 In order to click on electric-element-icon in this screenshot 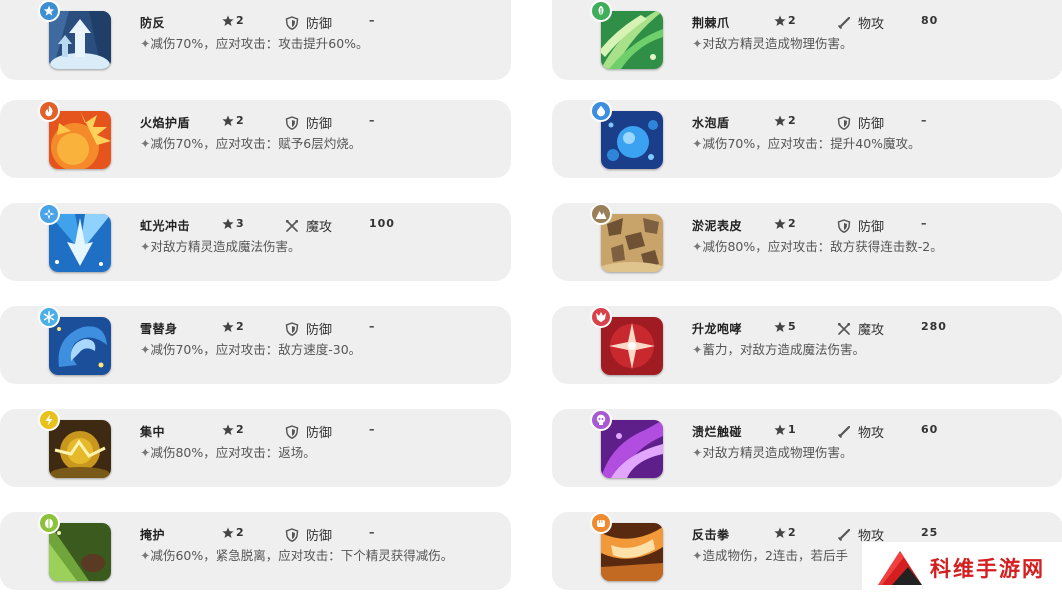, I will do `click(49, 420)`.